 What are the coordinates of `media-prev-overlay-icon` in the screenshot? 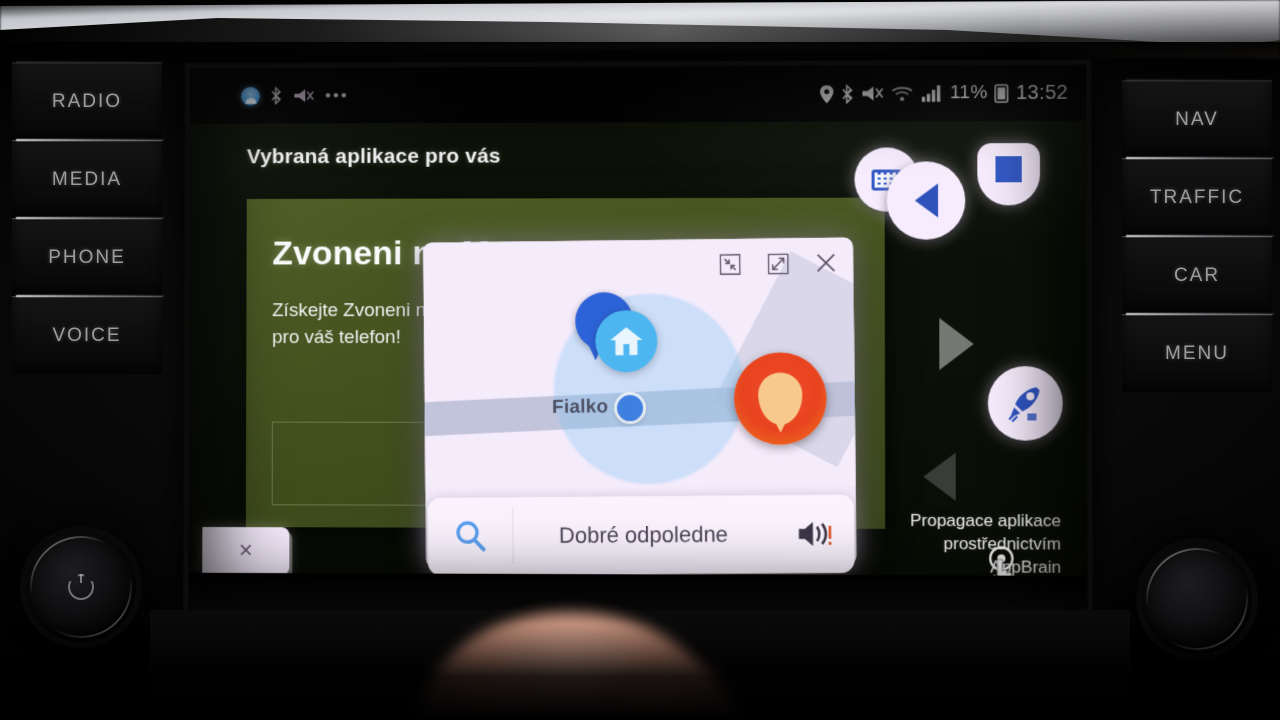 It's located at (939, 476).